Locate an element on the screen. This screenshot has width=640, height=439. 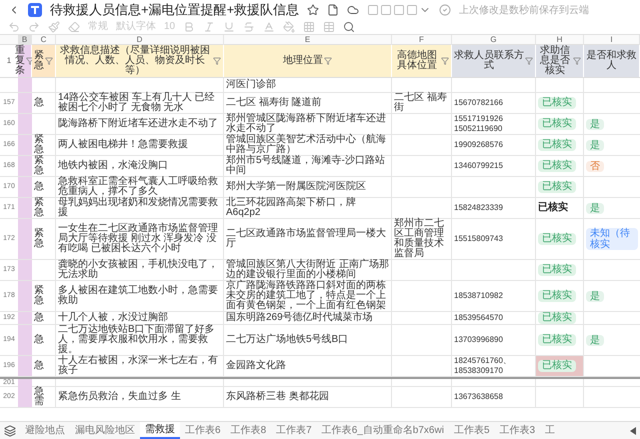
table-cell: 15670782166 is located at coordinates (494, 103).